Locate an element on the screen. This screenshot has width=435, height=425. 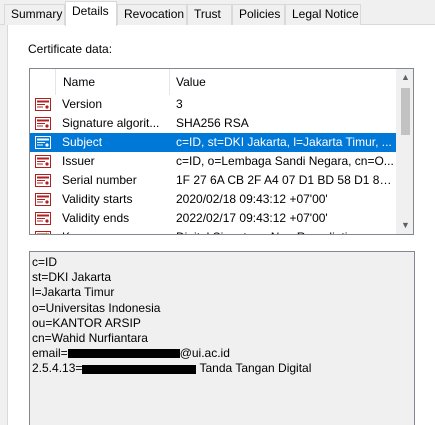
detail-line: st=DKI Jakarta is located at coordinates (72, 277).